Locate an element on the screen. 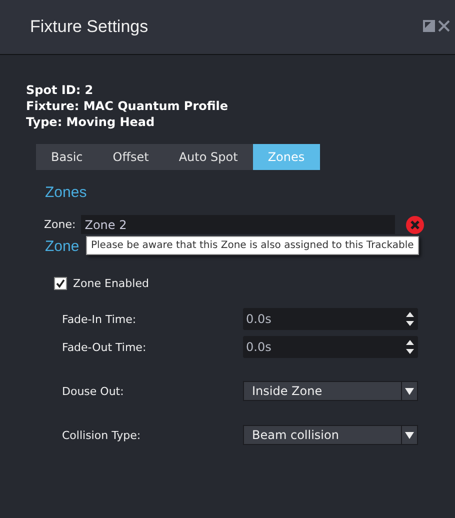  zone-field: Zone 2 is located at coordinates (237, 224).